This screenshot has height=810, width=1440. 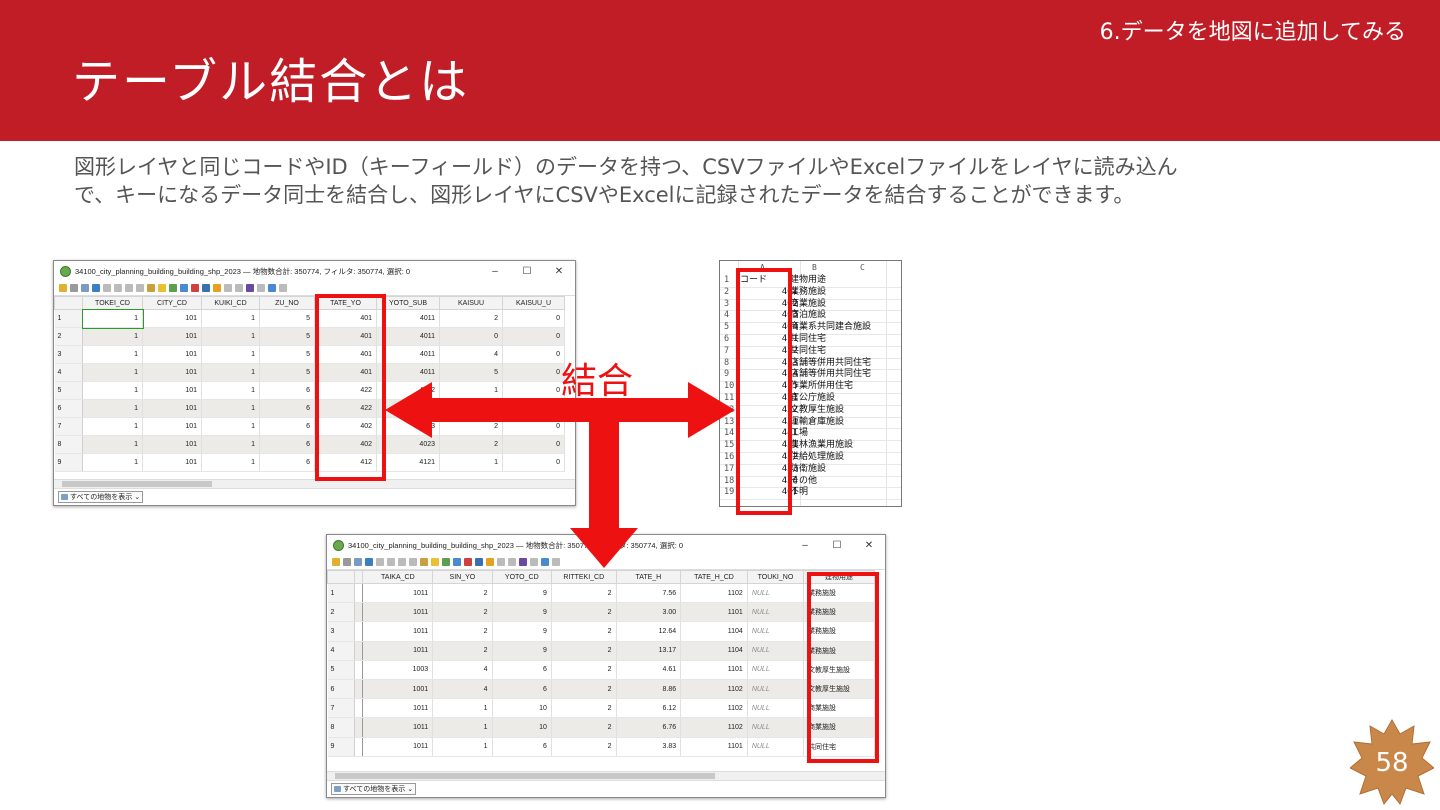 I want to click on table-row: 9 1011 1 6 2 3.83 1101 NULL 共同住宅, so click(x=601, y=747).